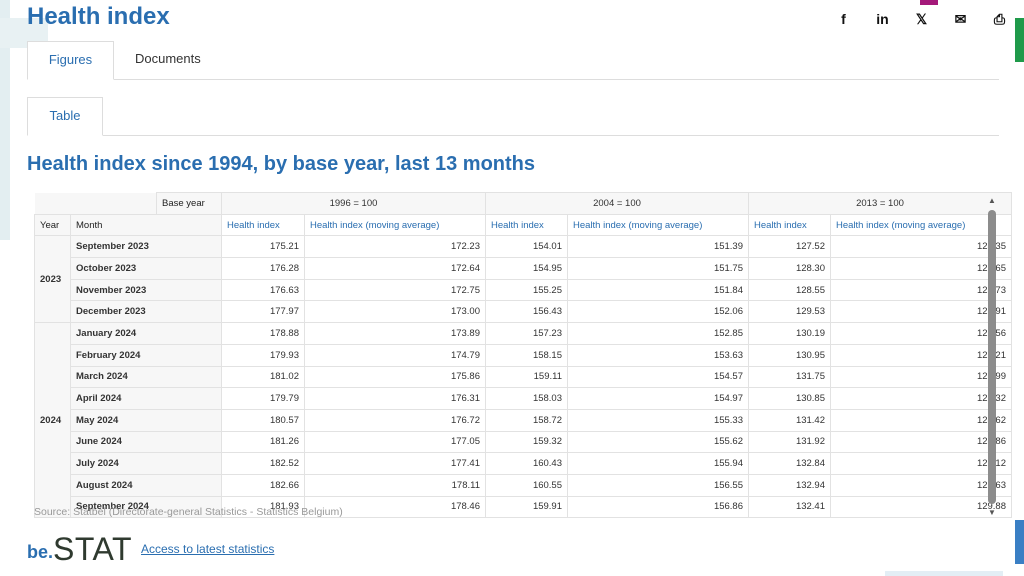  I want to click on base-year-label: Base year, so click(189, 203).